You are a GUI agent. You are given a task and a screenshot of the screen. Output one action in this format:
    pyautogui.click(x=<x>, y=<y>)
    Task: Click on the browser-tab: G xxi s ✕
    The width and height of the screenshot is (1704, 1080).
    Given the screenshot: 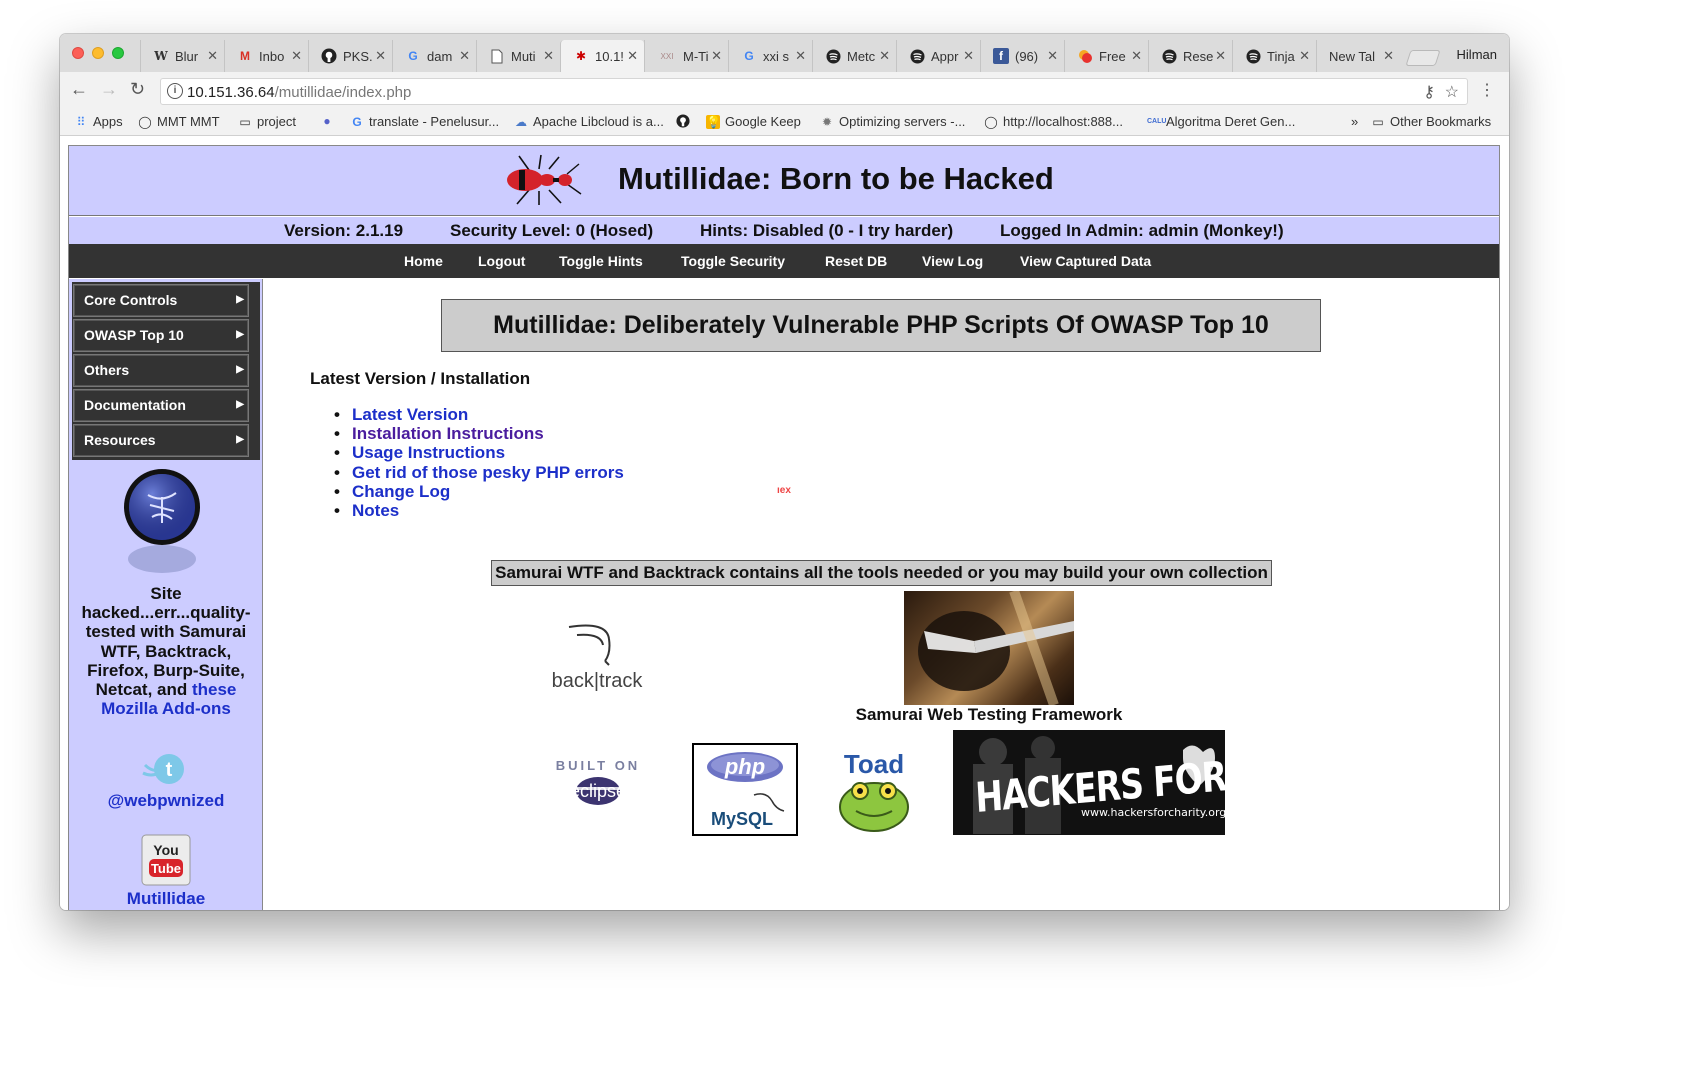 What is the action you would take?
    pyautogui.click(x=770, y=56)
    